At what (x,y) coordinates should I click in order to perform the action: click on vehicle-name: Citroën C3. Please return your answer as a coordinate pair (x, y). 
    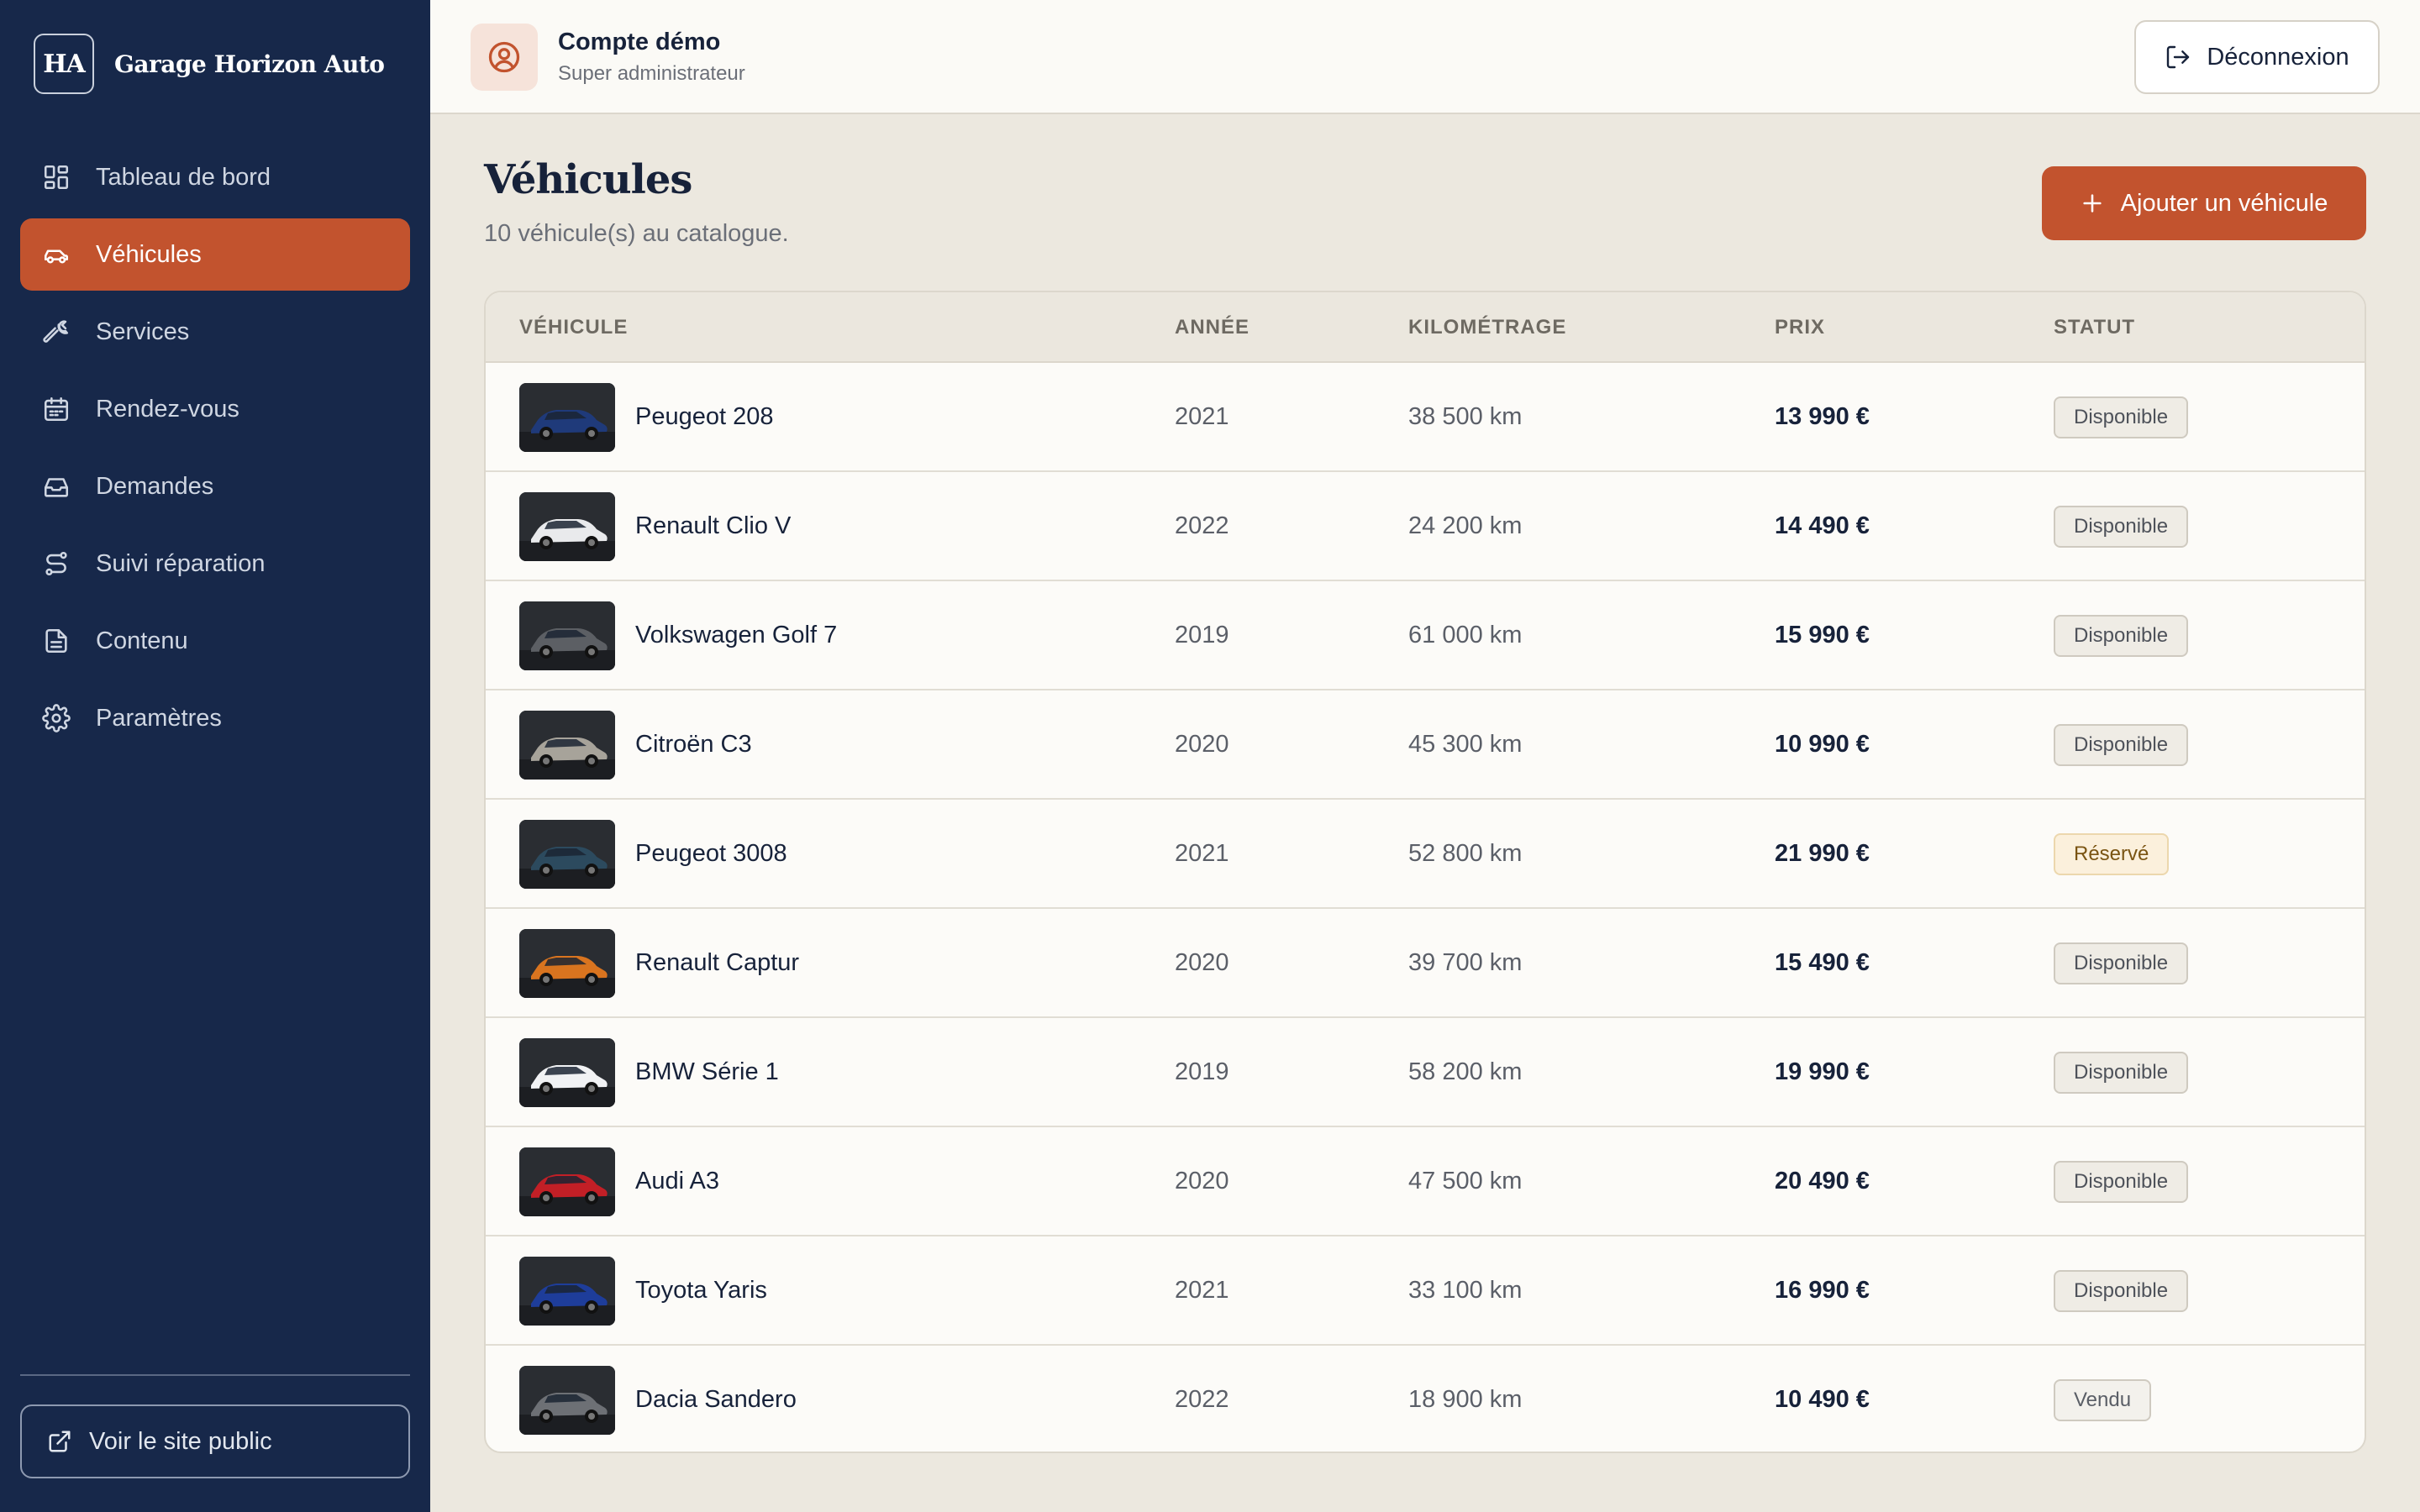
    Looking at the image, I should click on (693, 745).